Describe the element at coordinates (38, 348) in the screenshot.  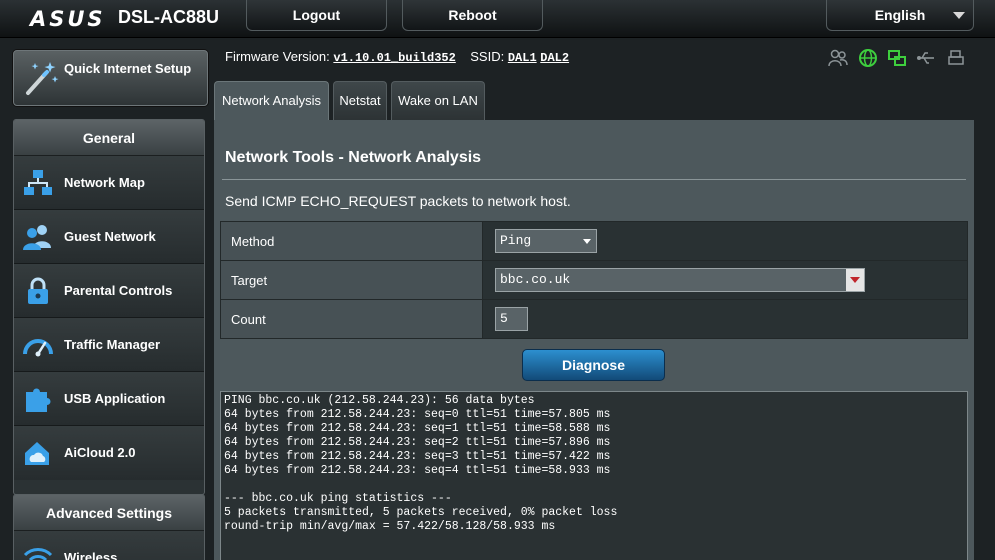
I see `gauge-icon` at that location.